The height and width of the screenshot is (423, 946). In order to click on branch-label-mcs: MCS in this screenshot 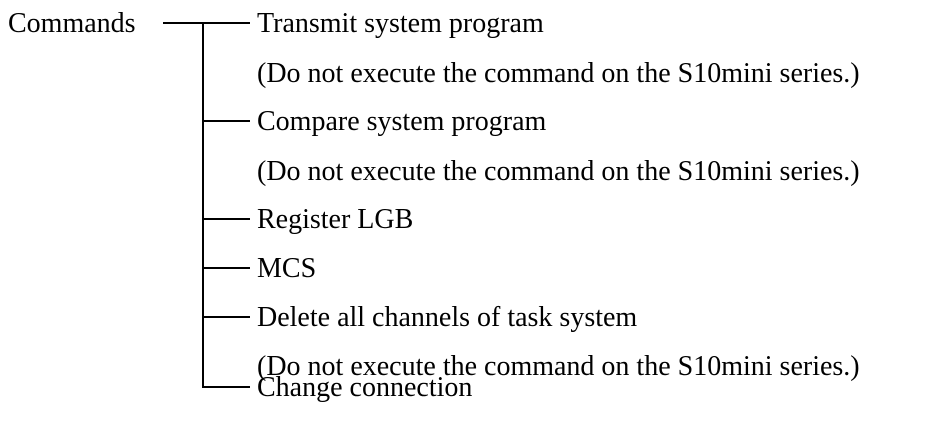, I will do `click(287, 268)`.